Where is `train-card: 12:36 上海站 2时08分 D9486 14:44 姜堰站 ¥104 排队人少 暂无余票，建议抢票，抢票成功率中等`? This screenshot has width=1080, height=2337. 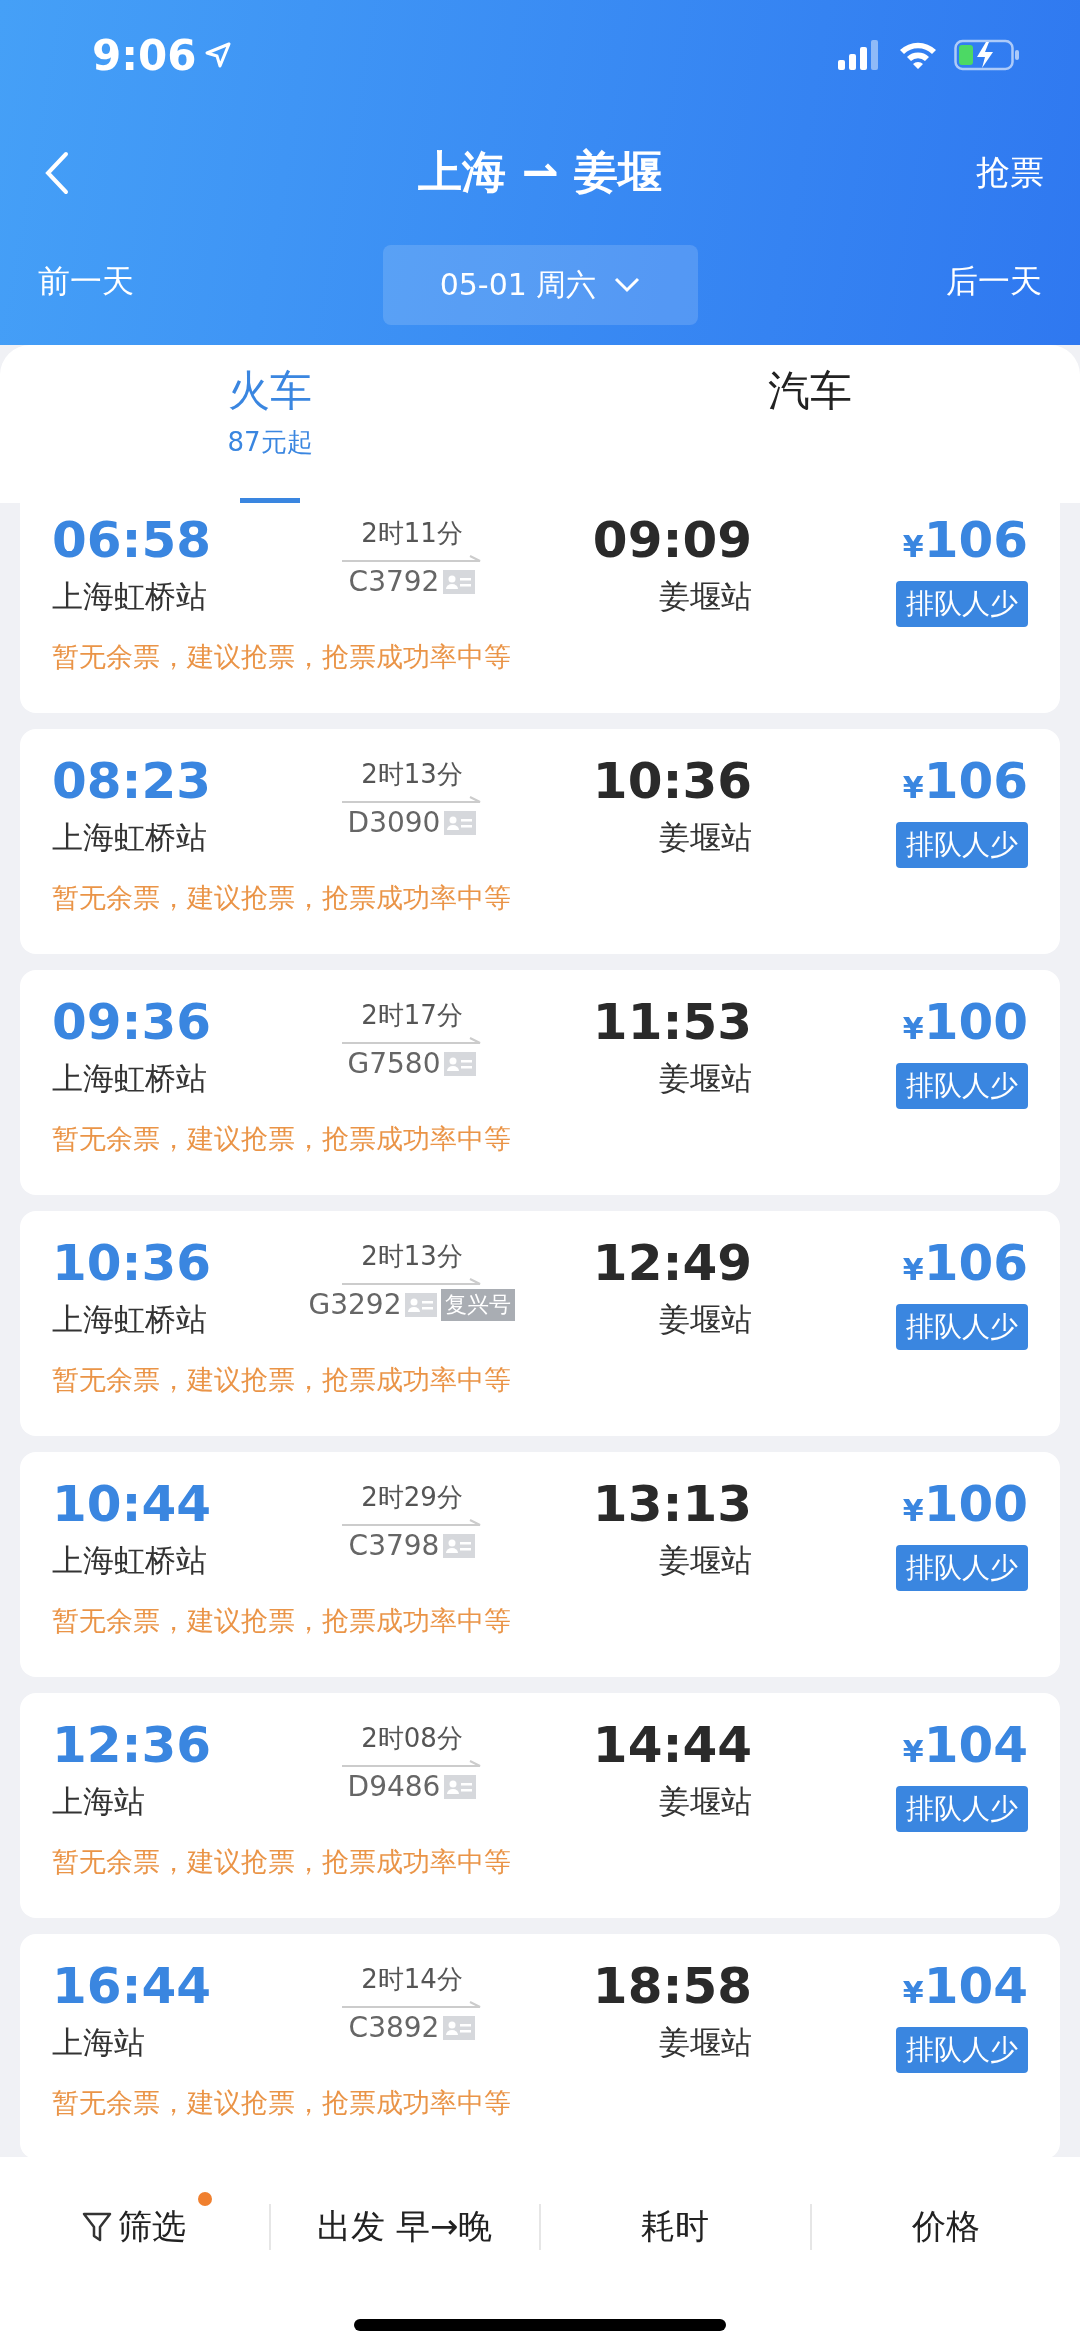 train-card: 12:36 上海站 2时08分 D9486 14:44 姜堰站 ¥104 排队人少 暂无余票，建议抢票，抢票成功率中等 is located at coordinates (540, 1805).